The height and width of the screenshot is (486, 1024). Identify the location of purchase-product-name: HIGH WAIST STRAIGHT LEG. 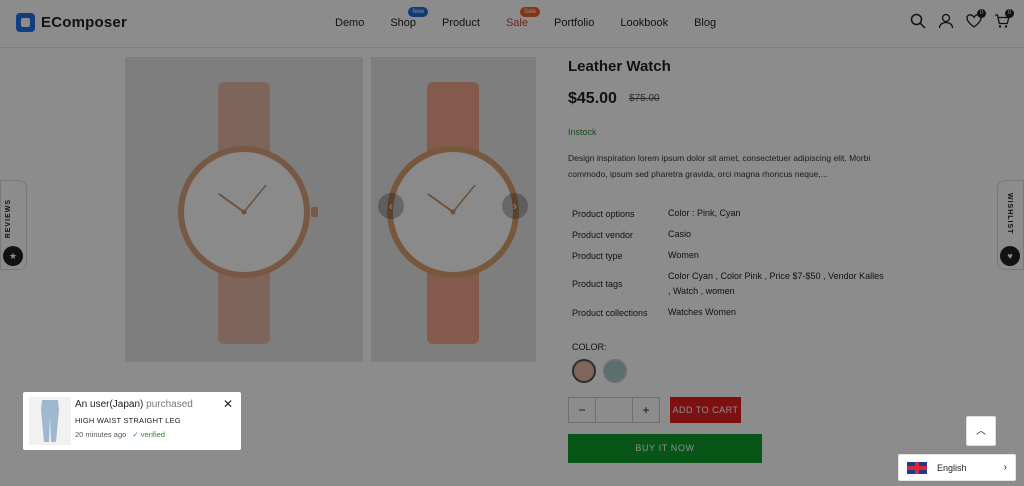
(128, 420).